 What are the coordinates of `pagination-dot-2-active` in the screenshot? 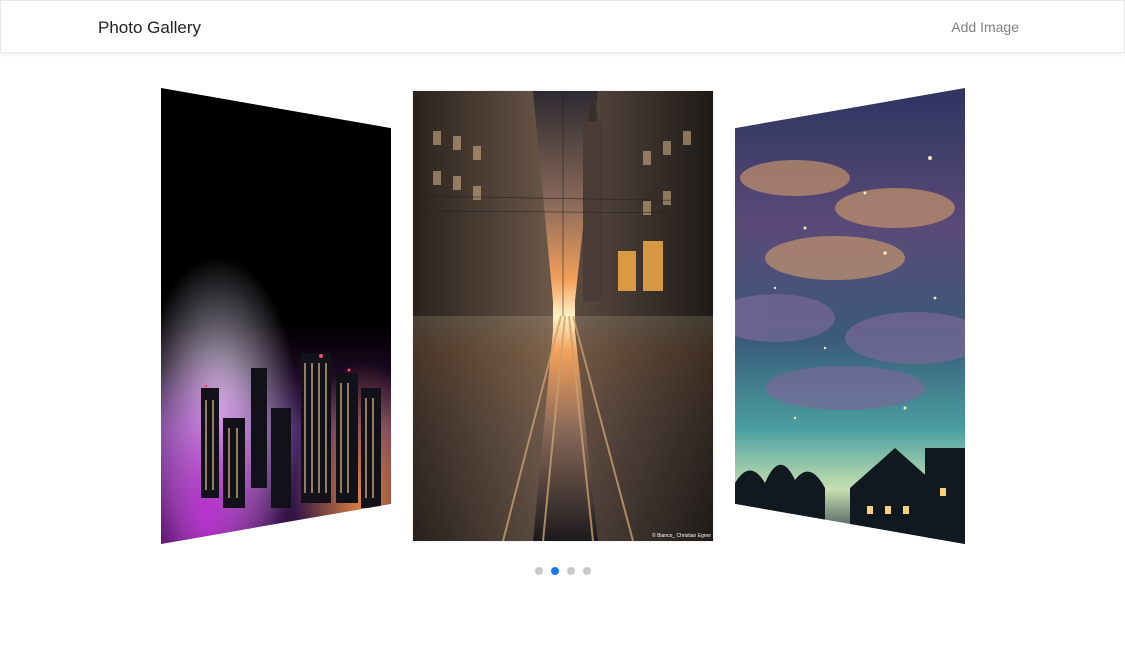 It's located at (555, 571).